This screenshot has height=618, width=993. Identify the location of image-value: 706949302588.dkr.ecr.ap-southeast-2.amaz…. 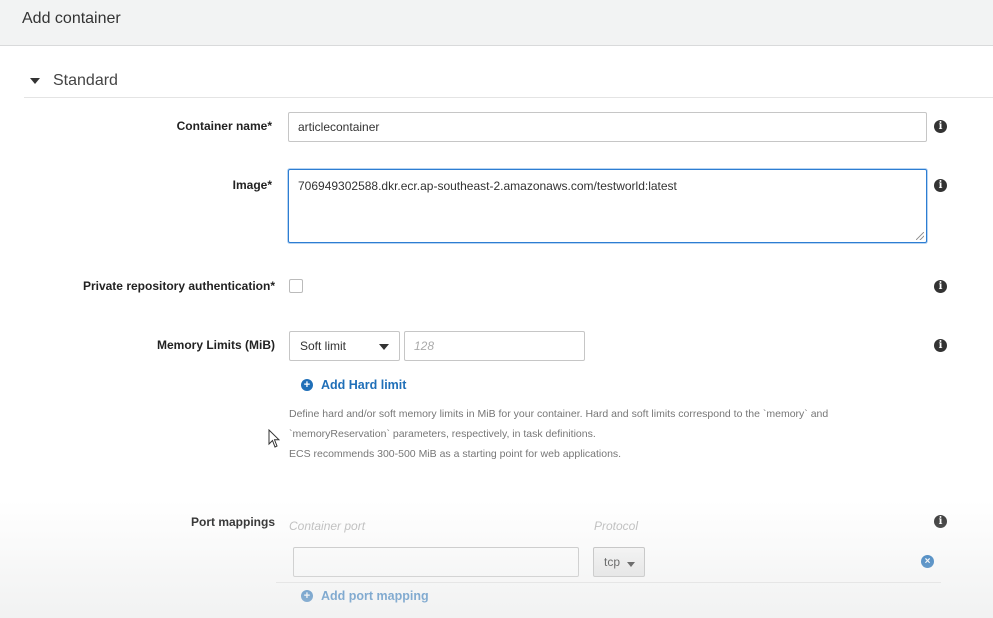
(487, 186).